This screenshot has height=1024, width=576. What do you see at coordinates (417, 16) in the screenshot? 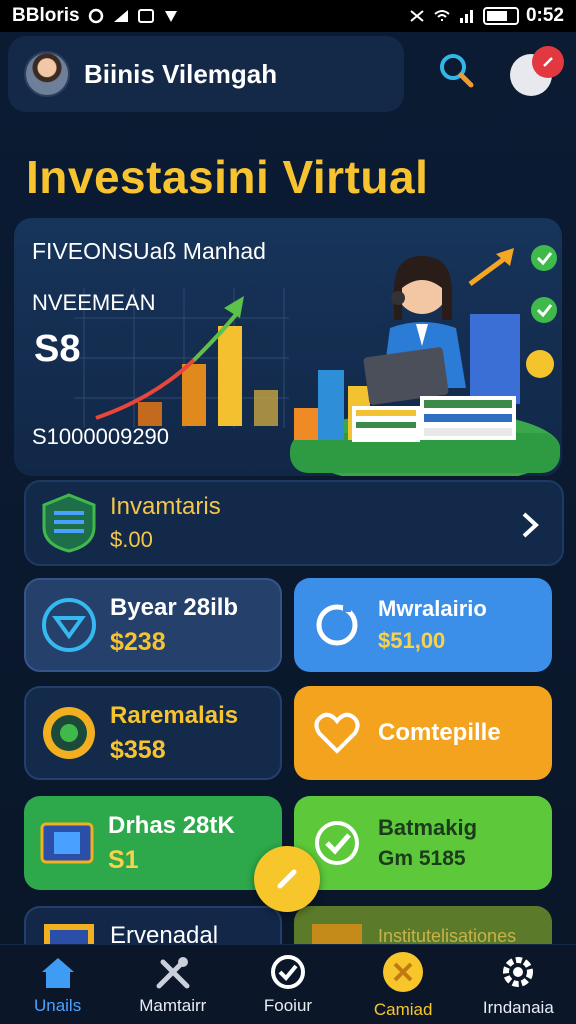
I see `mute-icon` at bounding box center [417, 16].